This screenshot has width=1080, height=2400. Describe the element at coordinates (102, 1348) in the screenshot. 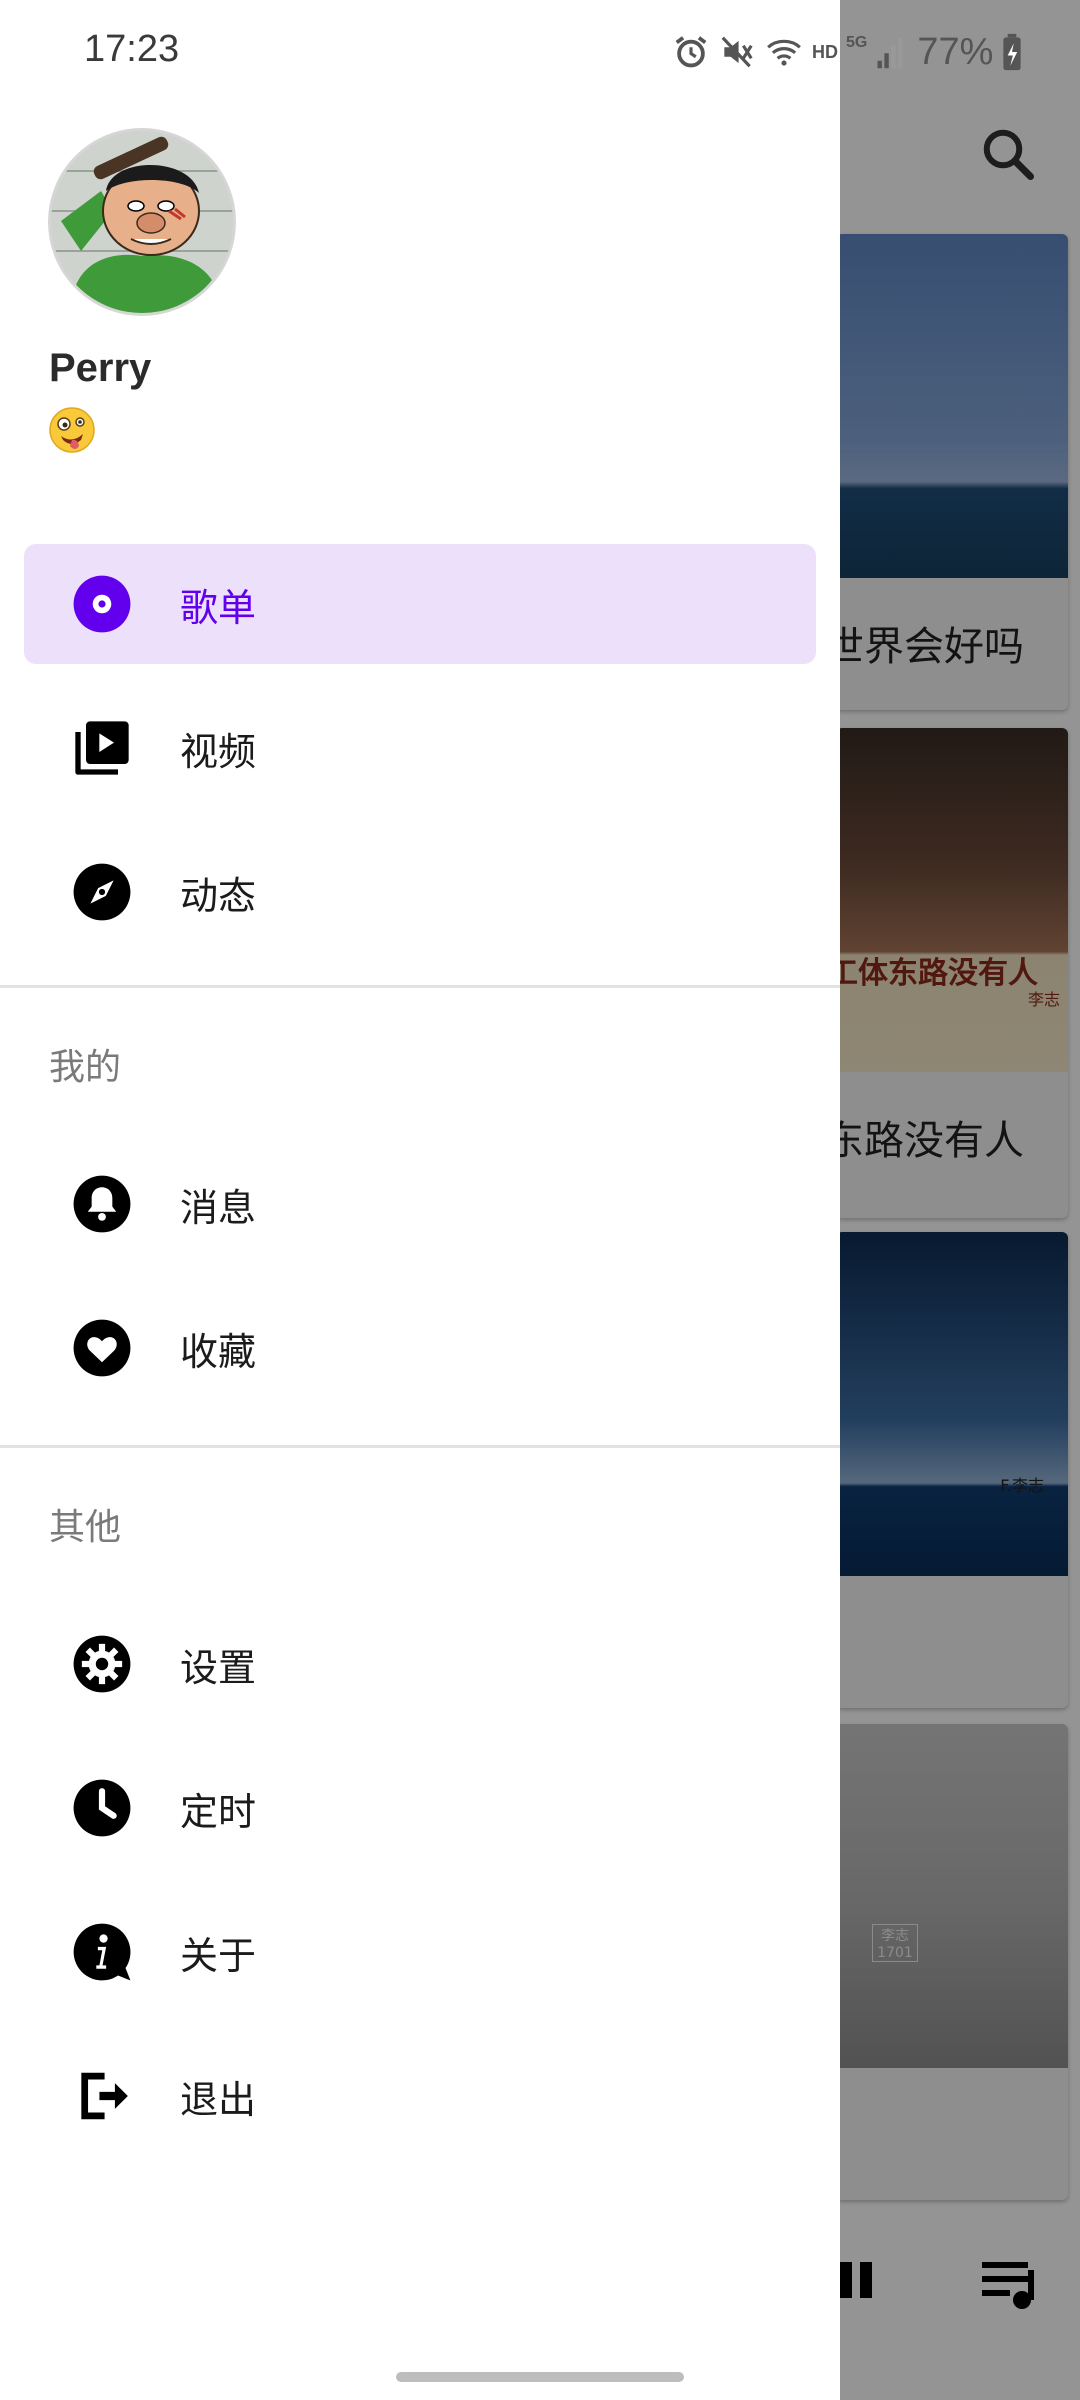

I see `heart-icon` at that location.